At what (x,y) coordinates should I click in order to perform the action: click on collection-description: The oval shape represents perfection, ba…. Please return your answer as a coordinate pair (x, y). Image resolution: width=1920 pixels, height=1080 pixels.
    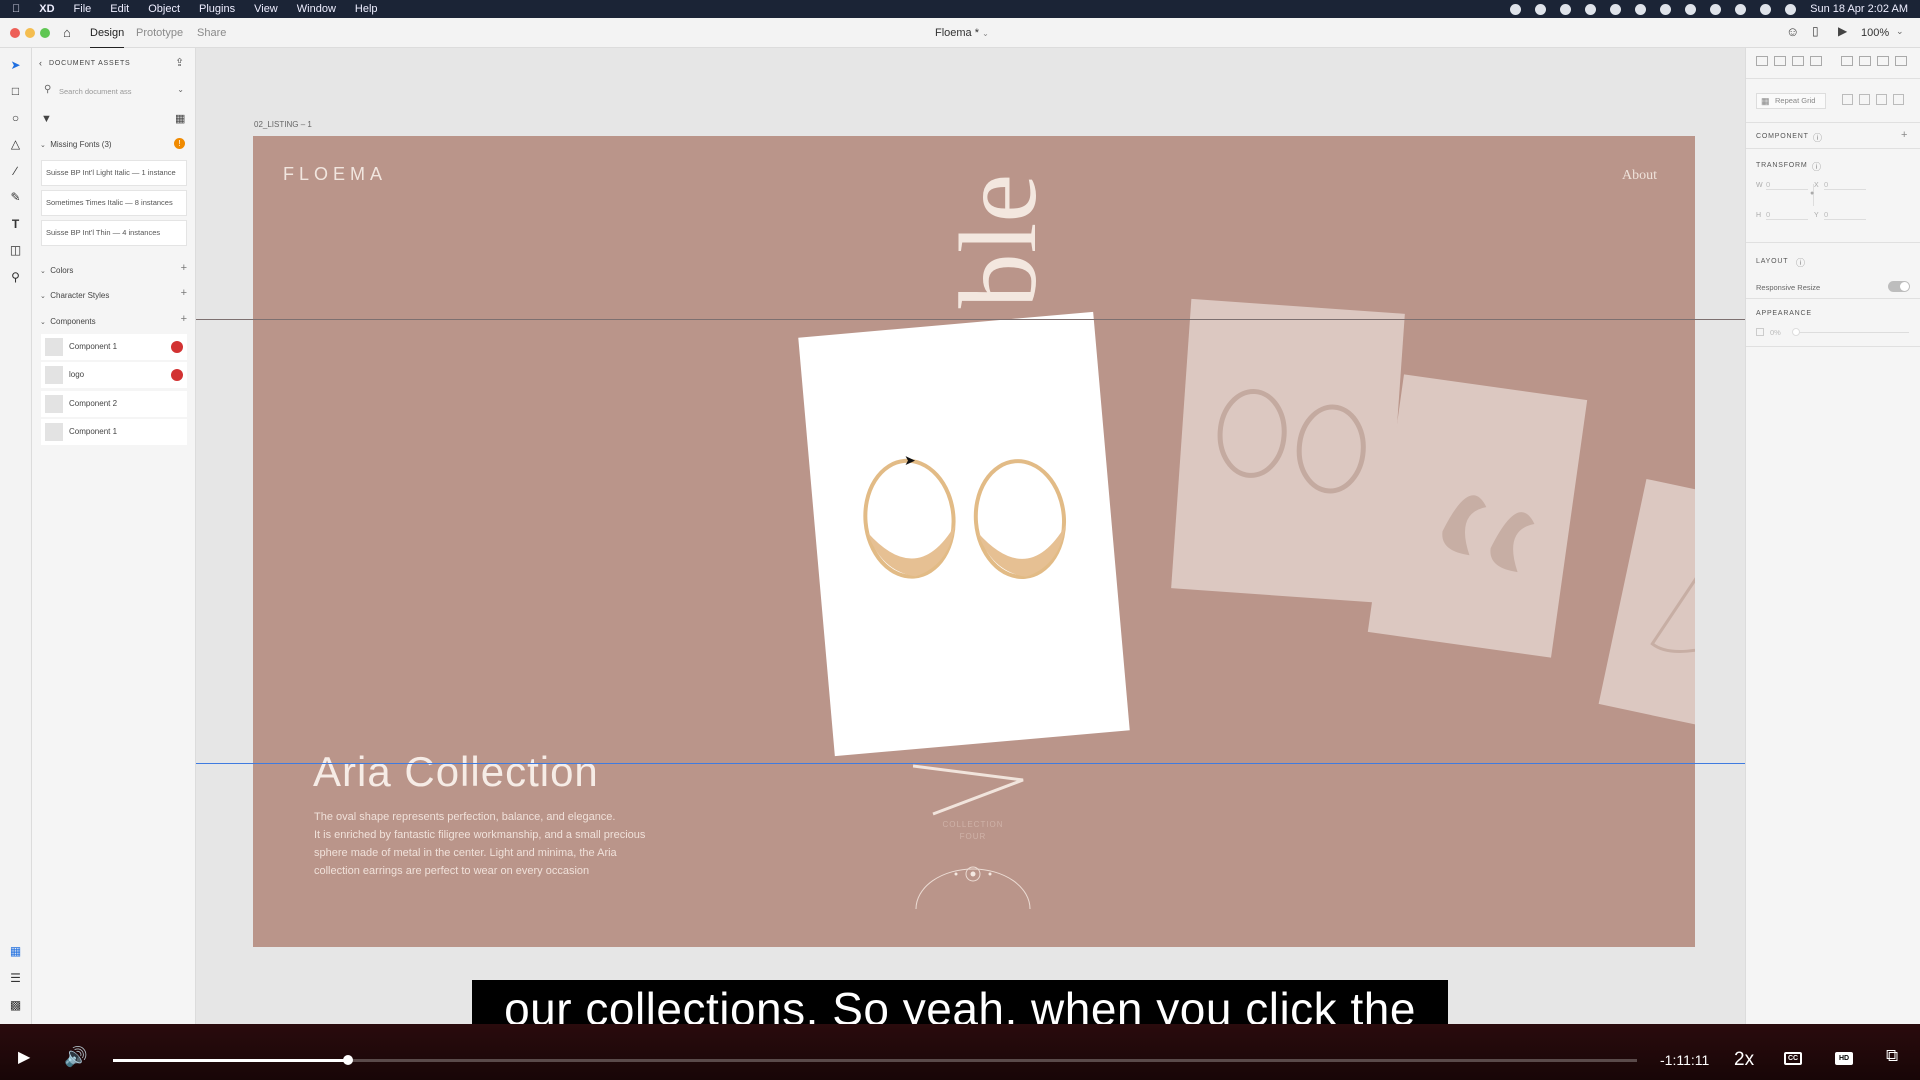
    Looking at the image, I should click on (494, 844).